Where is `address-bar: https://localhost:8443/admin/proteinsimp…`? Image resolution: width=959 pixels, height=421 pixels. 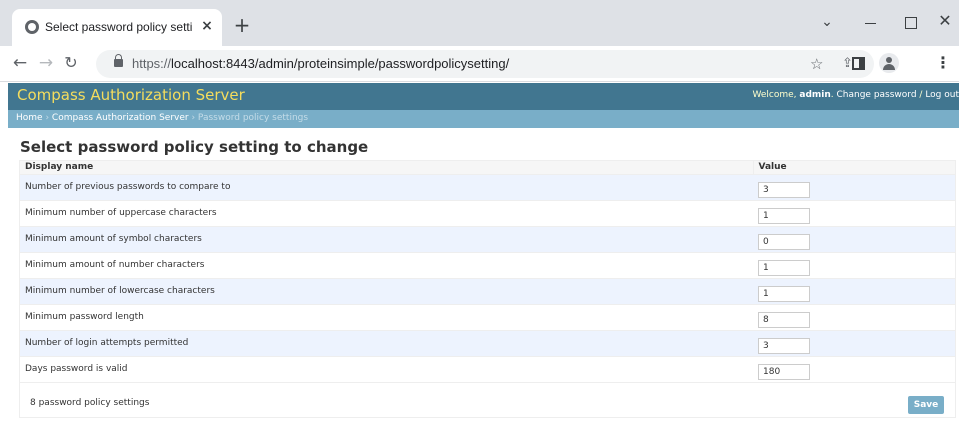
address-bar: https://localhost:8443/admin/proteinsimp… is located at coordinates (485, 64).